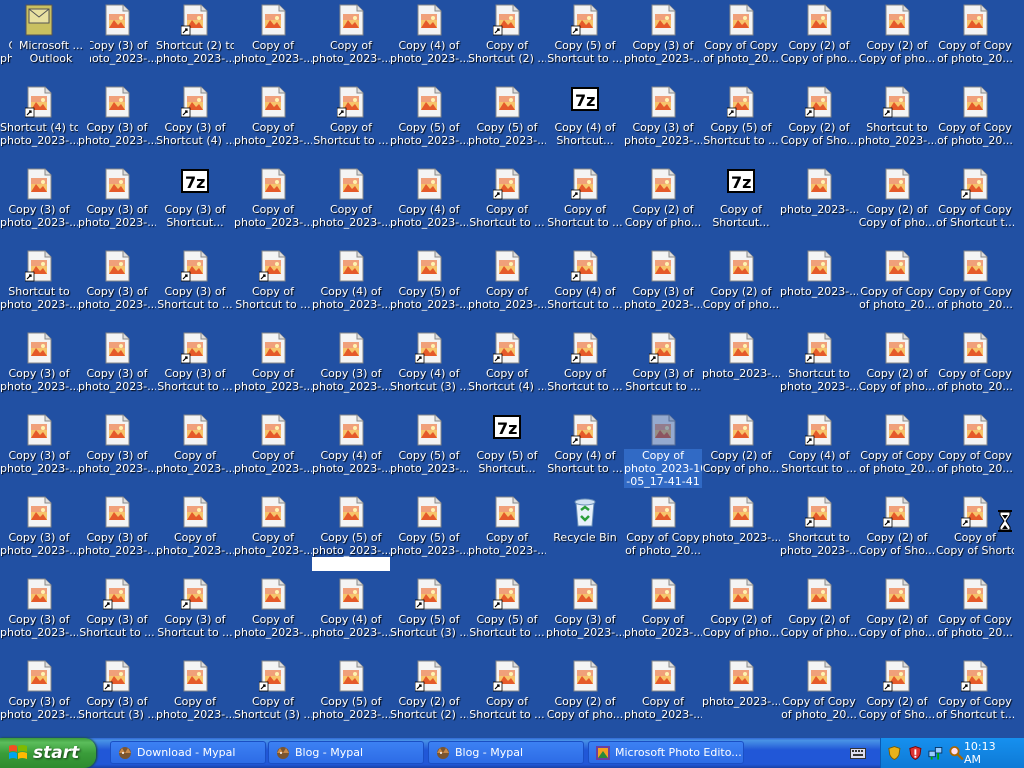 The height and width of the screenshot is (768, 1024). What do you see at coordinates (858, 753) in the screenshot?
I see `keyboard-icon` at bounding box center [858, 753].